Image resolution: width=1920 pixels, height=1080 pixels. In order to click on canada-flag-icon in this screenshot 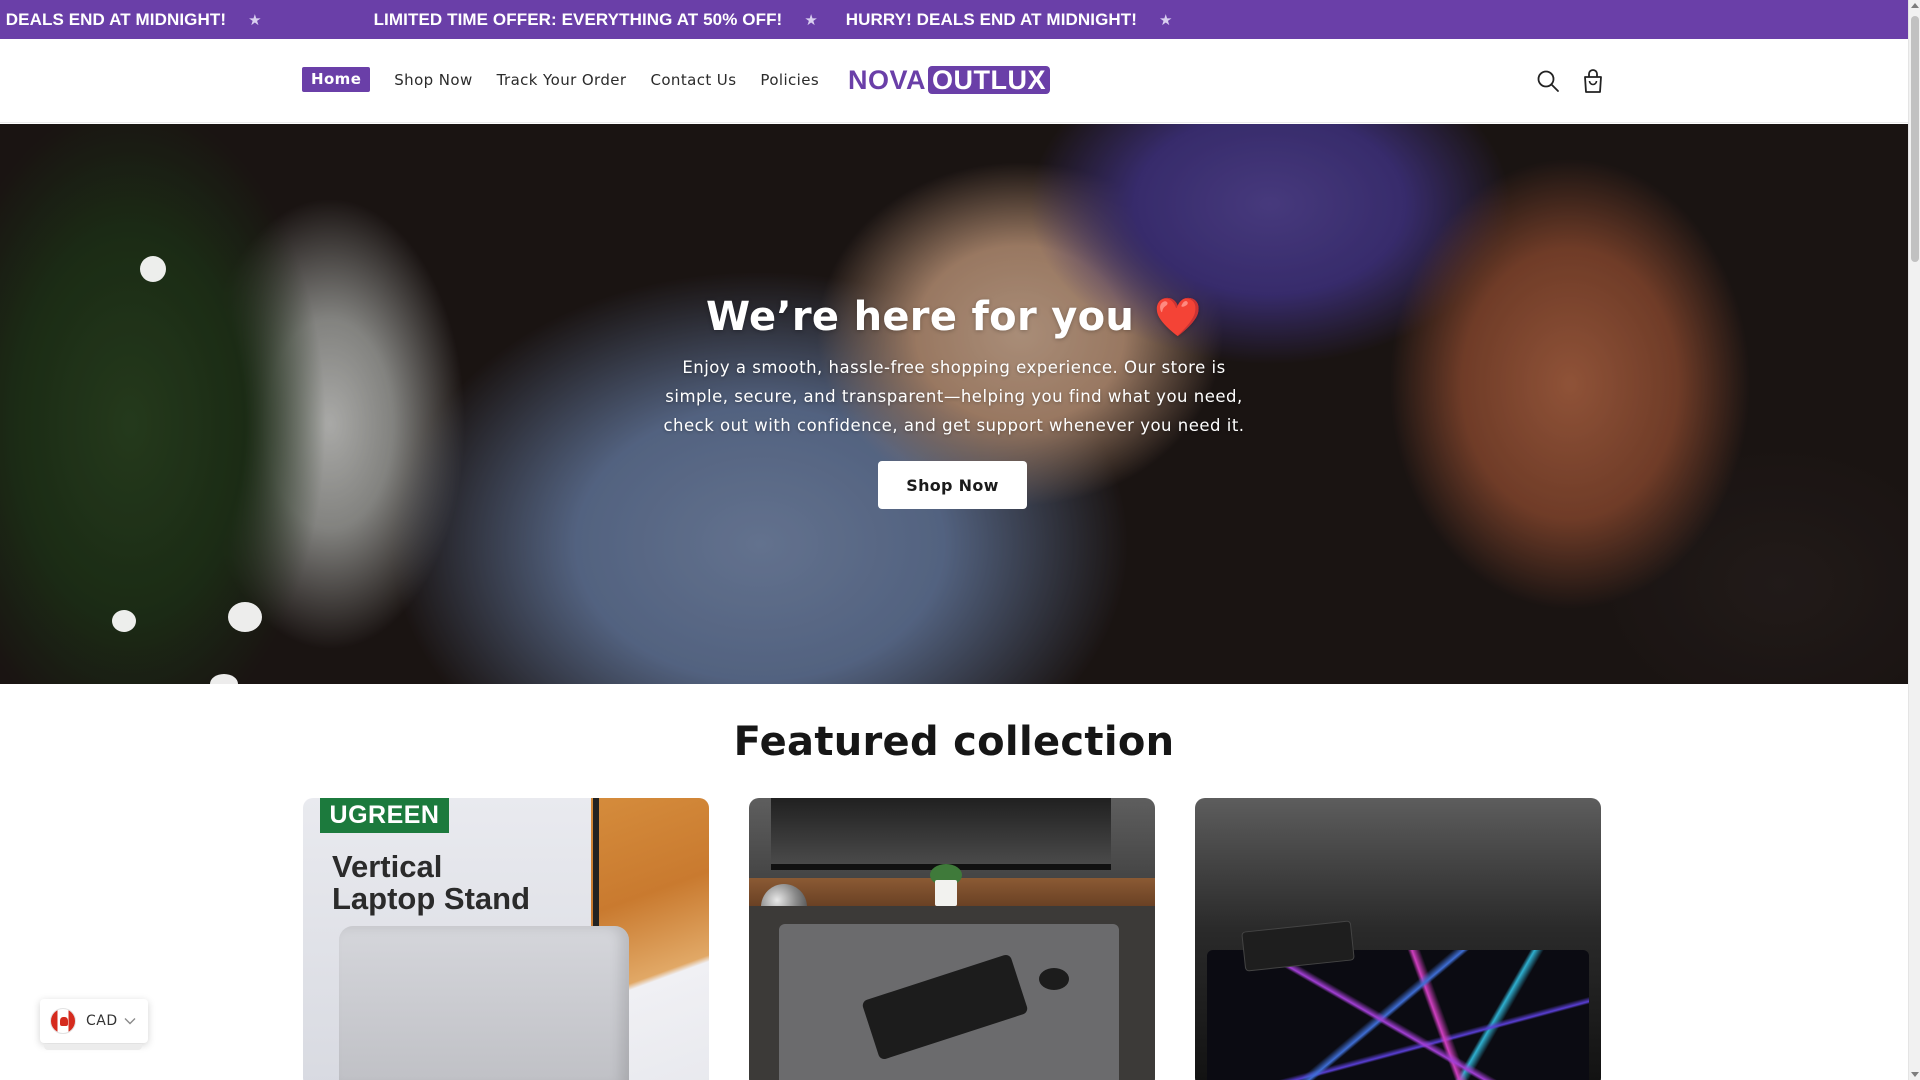, I will do `click(63, 1021)`.